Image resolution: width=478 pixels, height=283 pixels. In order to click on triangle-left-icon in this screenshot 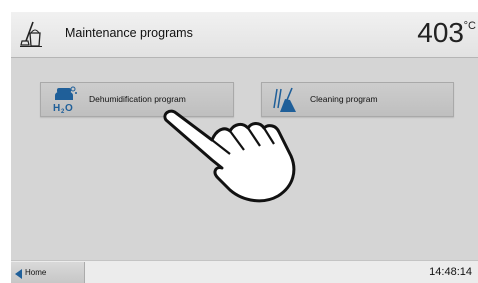, I will do `click(18, 274)`.